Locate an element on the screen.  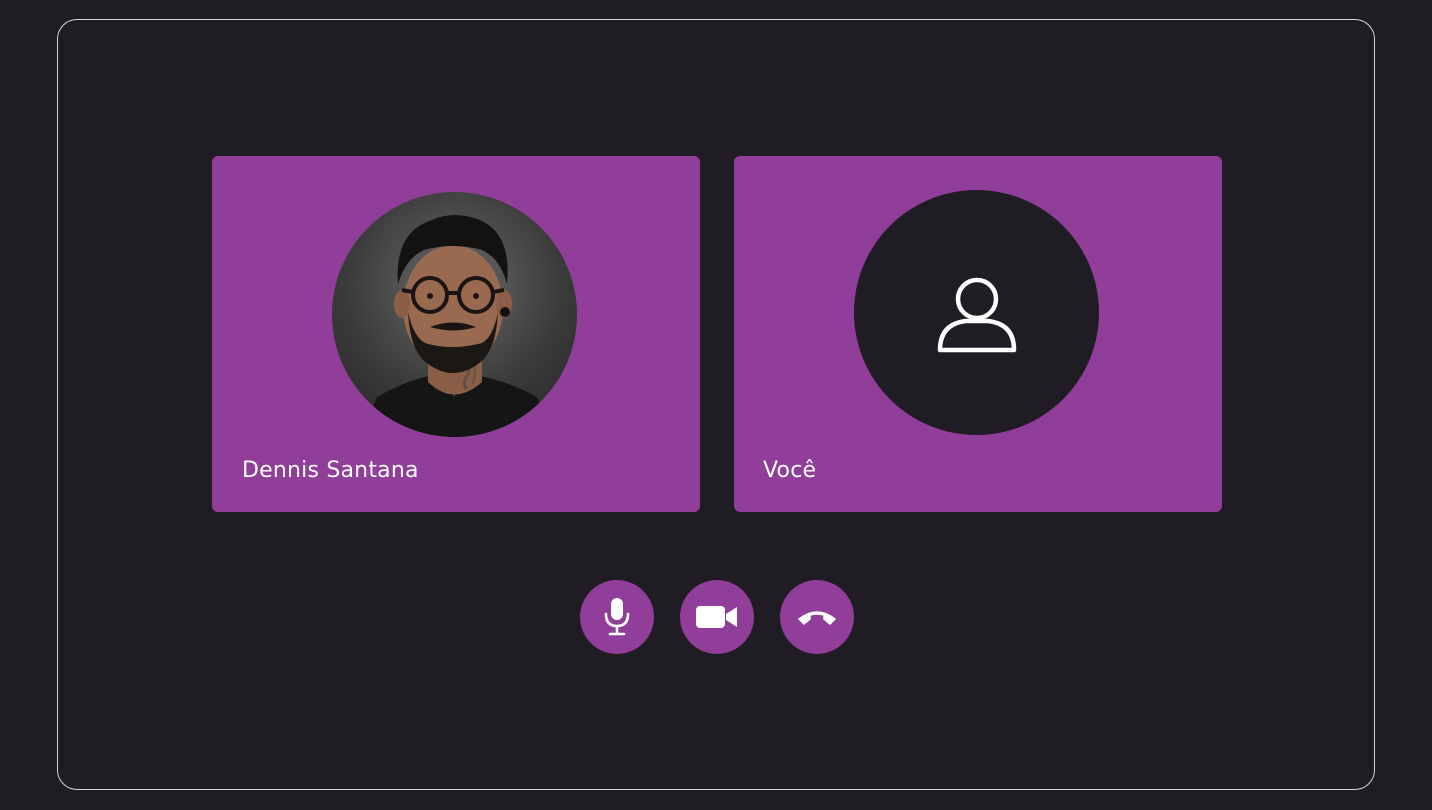
hang-up-icon is located at coordinates (817, 618).